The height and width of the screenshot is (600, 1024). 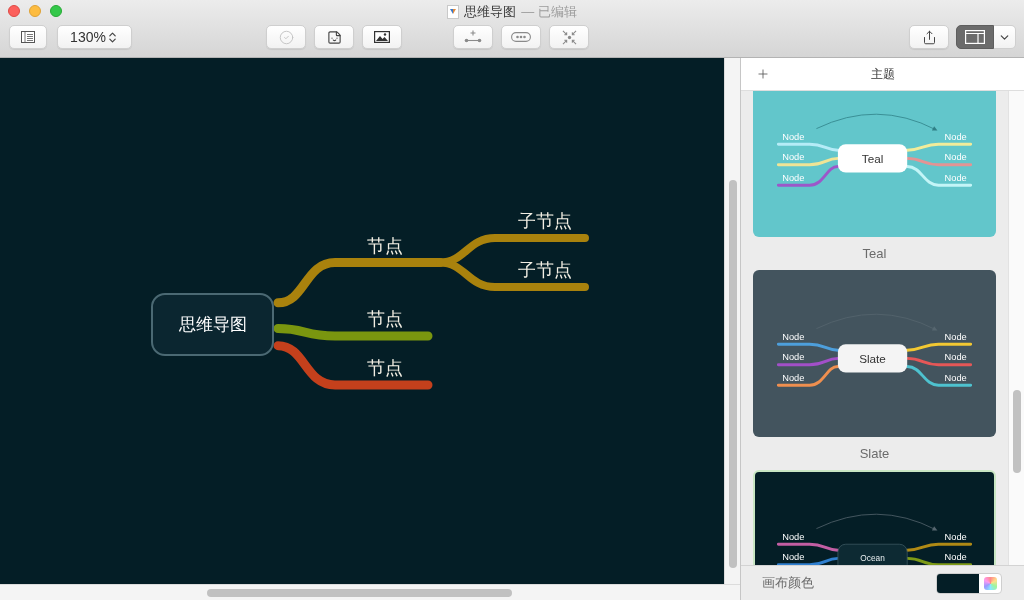 What do you see at coordinates (874, 253) in the screenshot?
I see `theme-name: Teal` at bounding box center [874, 253].